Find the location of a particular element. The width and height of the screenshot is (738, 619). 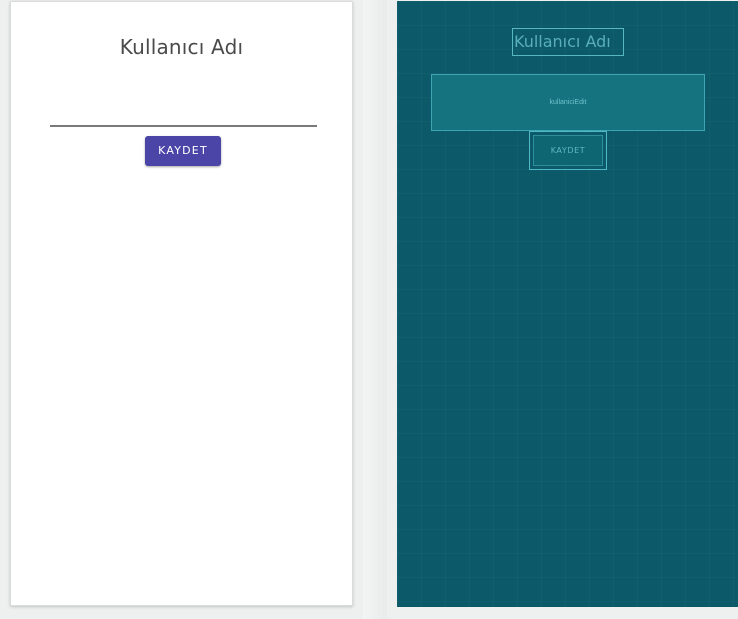

blueprint-save-button: KAYDET is located at coordinates (568, 150).